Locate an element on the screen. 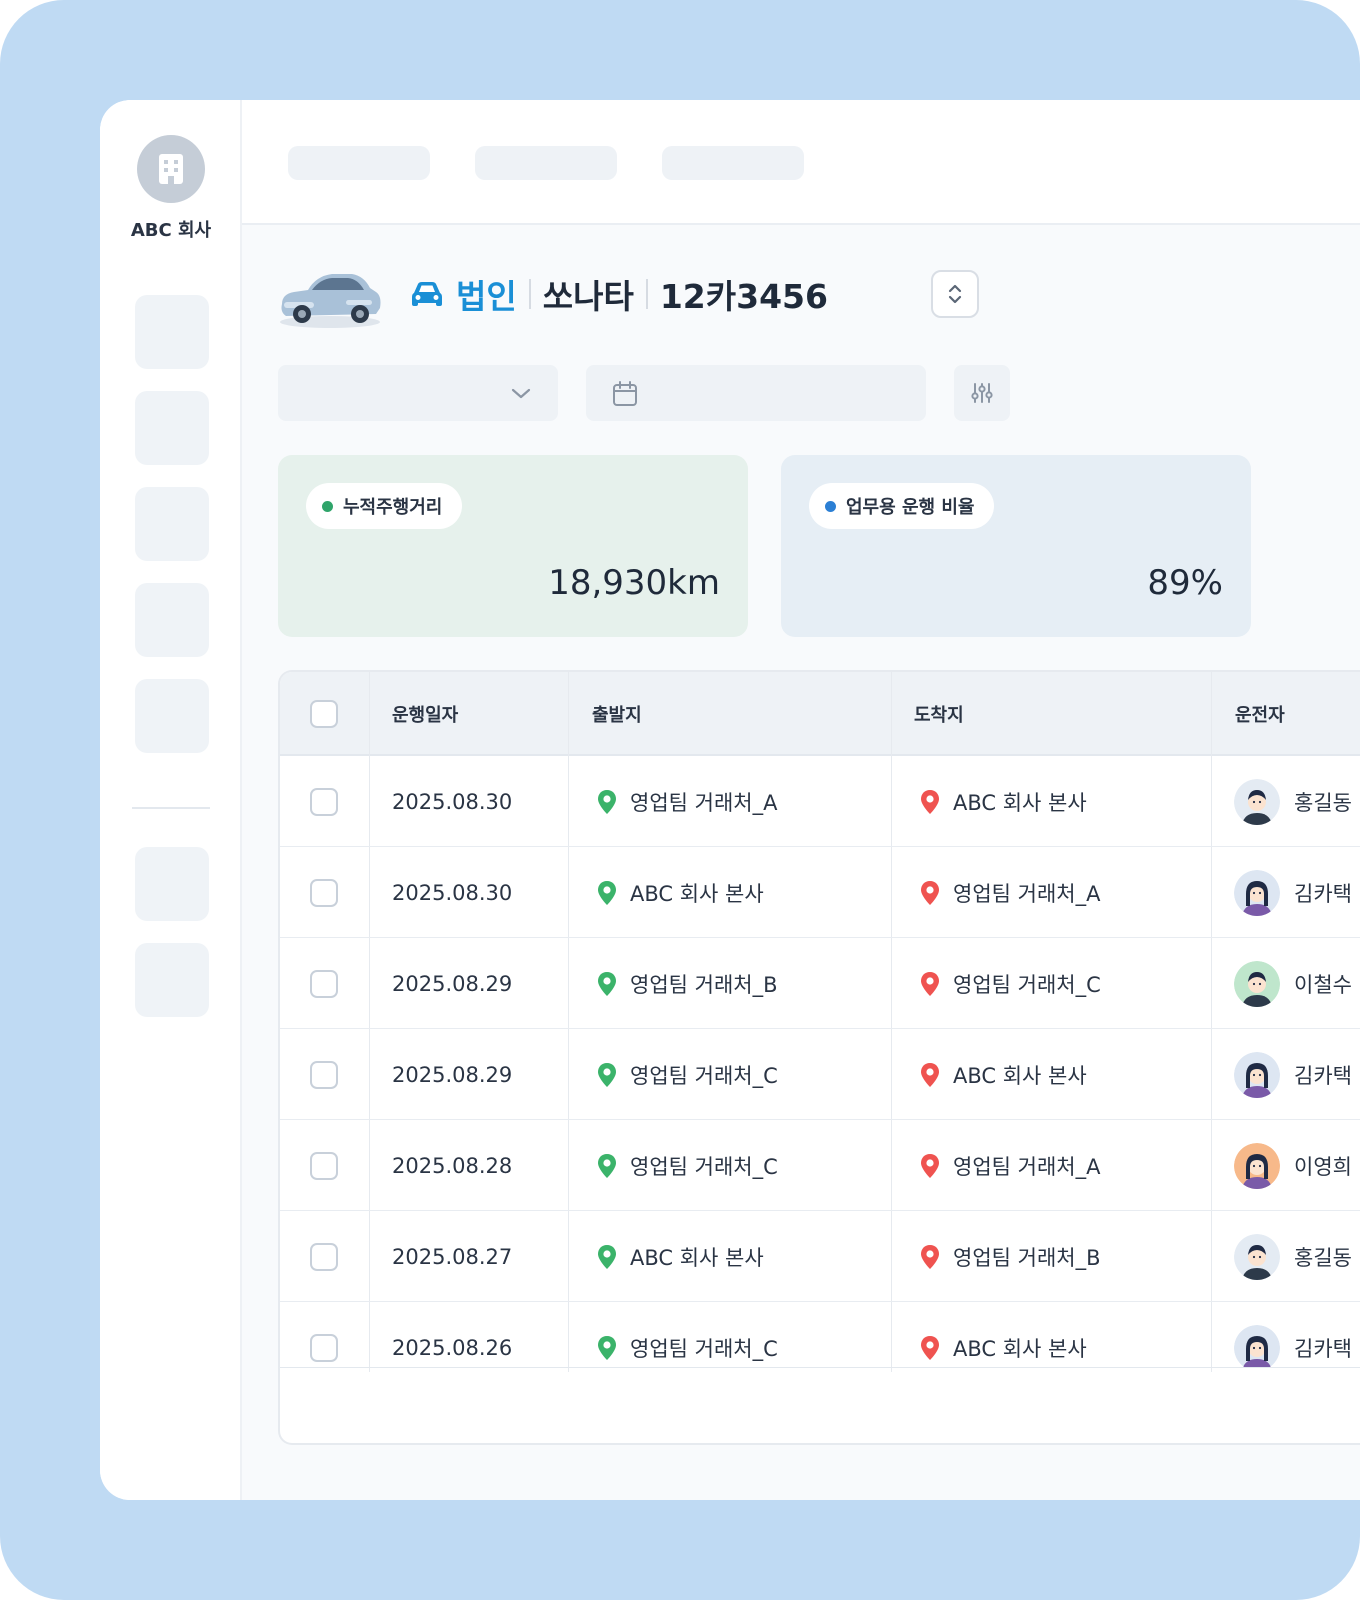 The height and width of the screenshot is (1600, 1360). trip-date: 2025.08.29 is located at coordinates (452, 1074).